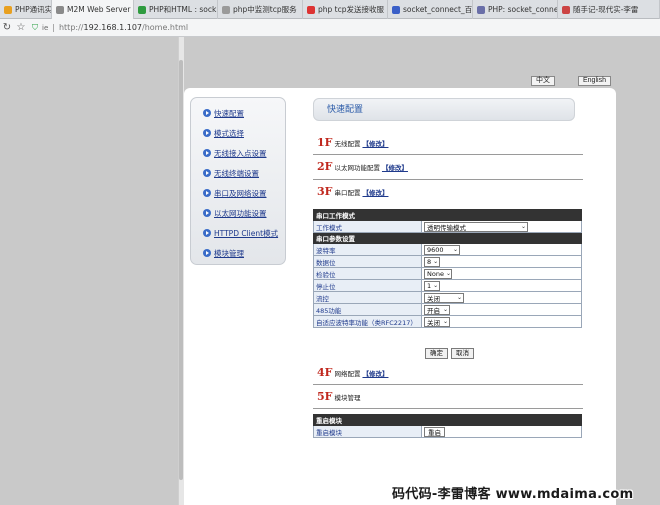 This screenshot has width=660, height=505. Describe the element at coordinates (165, 27) in the screenshot. I see `url-path: /home.html` at that location.